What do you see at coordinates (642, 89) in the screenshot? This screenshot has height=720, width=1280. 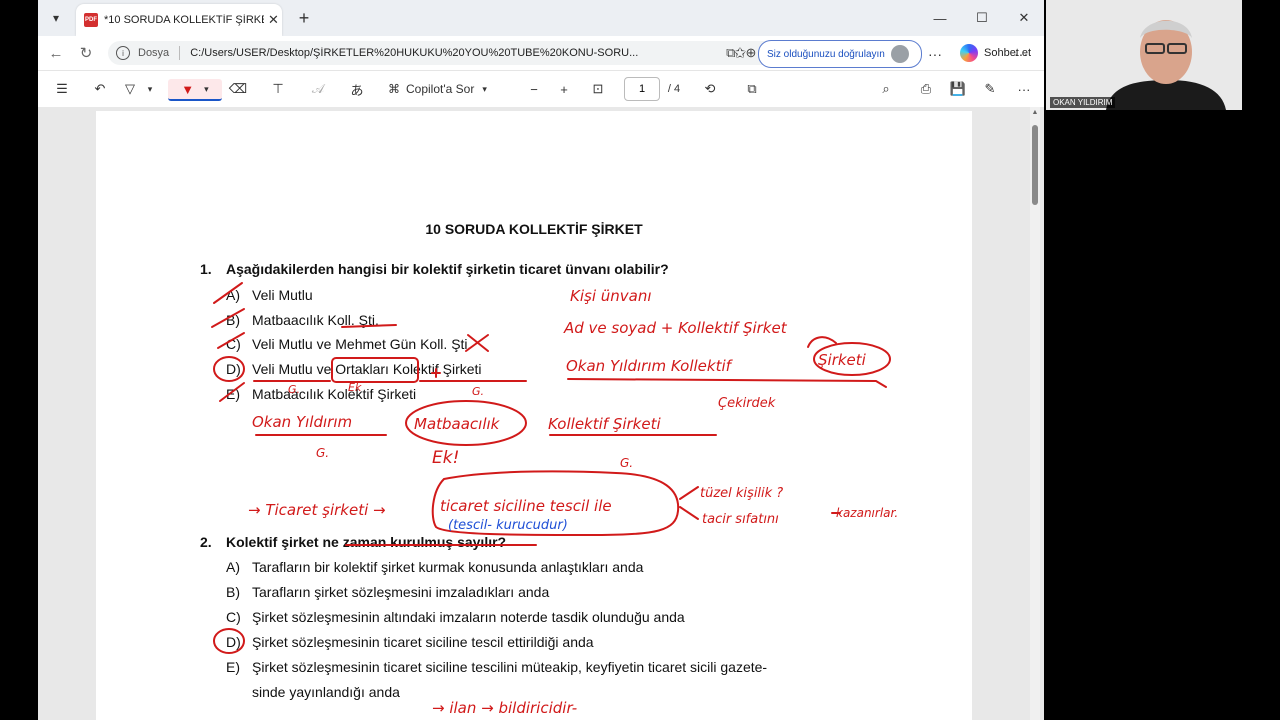 I see `page-number-input: 1` at bounding box center [642, 89].